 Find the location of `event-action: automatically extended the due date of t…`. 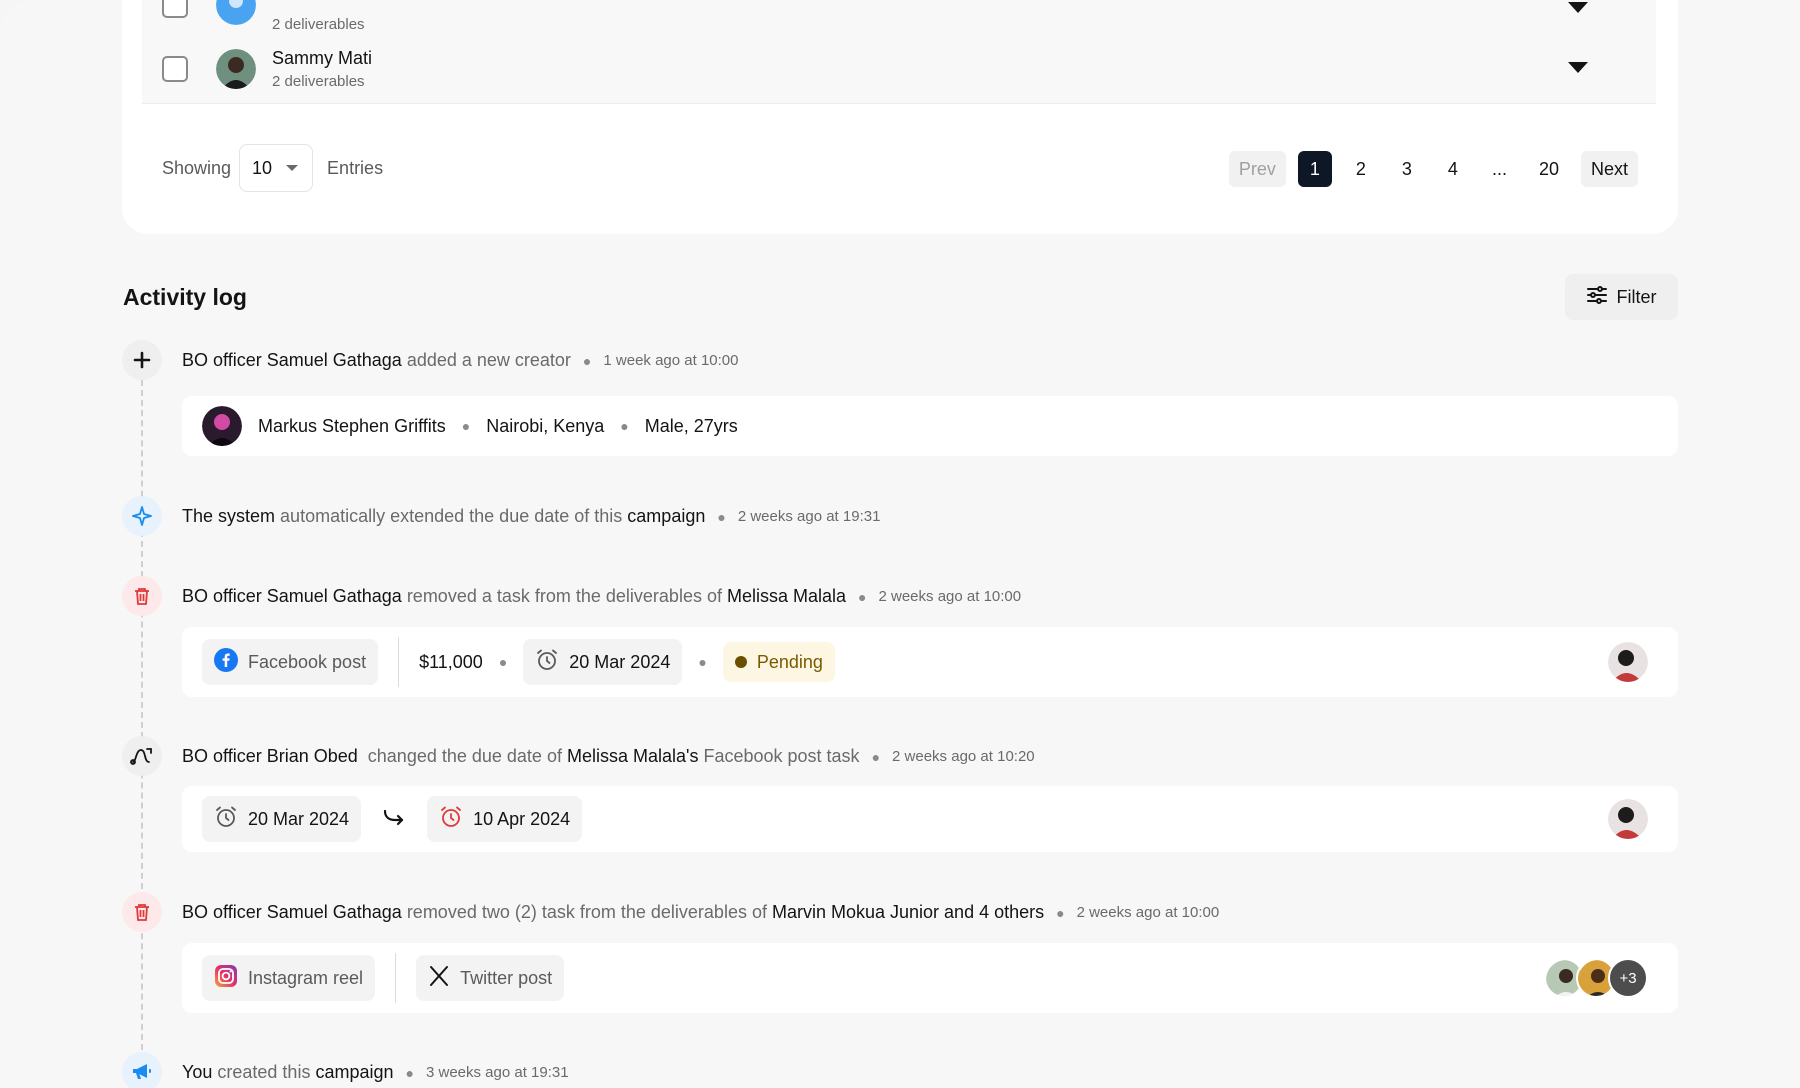

event-action: automatically extended the due date of t… is located at coordinates (451, 516).